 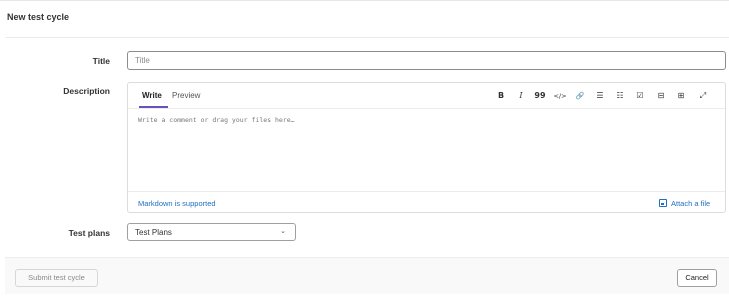 I want to click on cancel-button: Cancel, so click(x=697, y=278).